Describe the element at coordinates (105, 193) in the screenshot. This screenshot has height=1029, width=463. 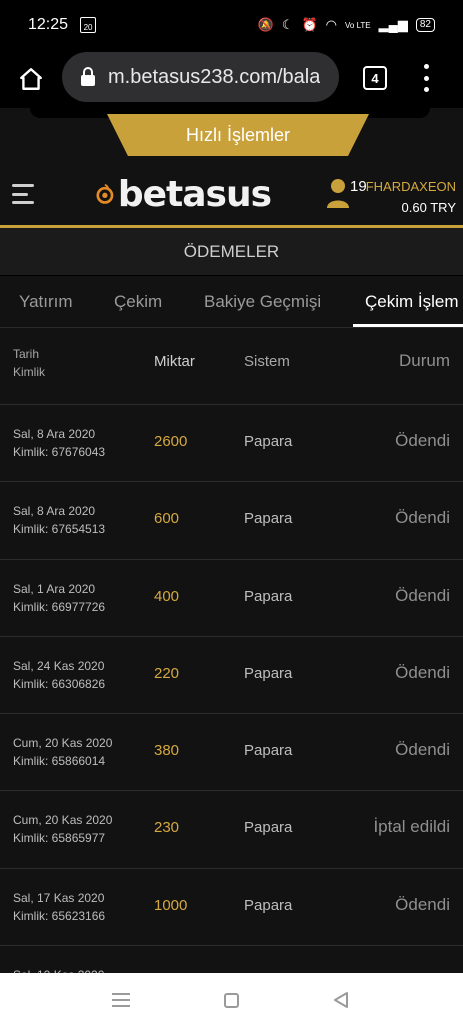
I see `logo-mark-icon` at that location.